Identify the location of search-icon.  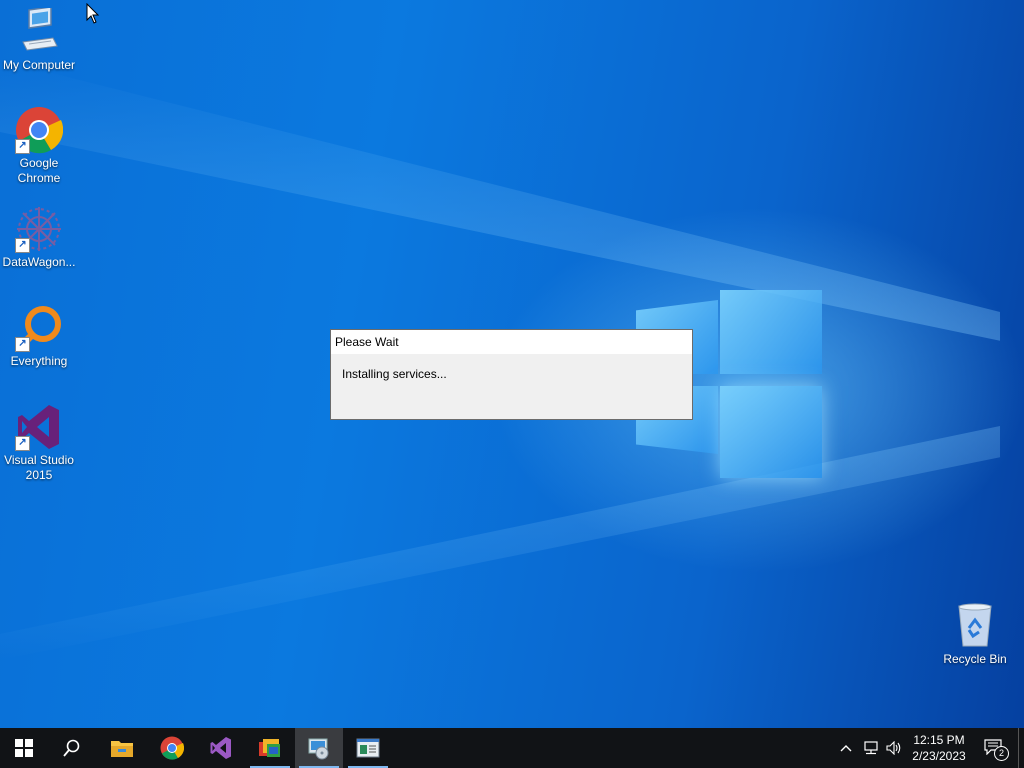
(71, 748).